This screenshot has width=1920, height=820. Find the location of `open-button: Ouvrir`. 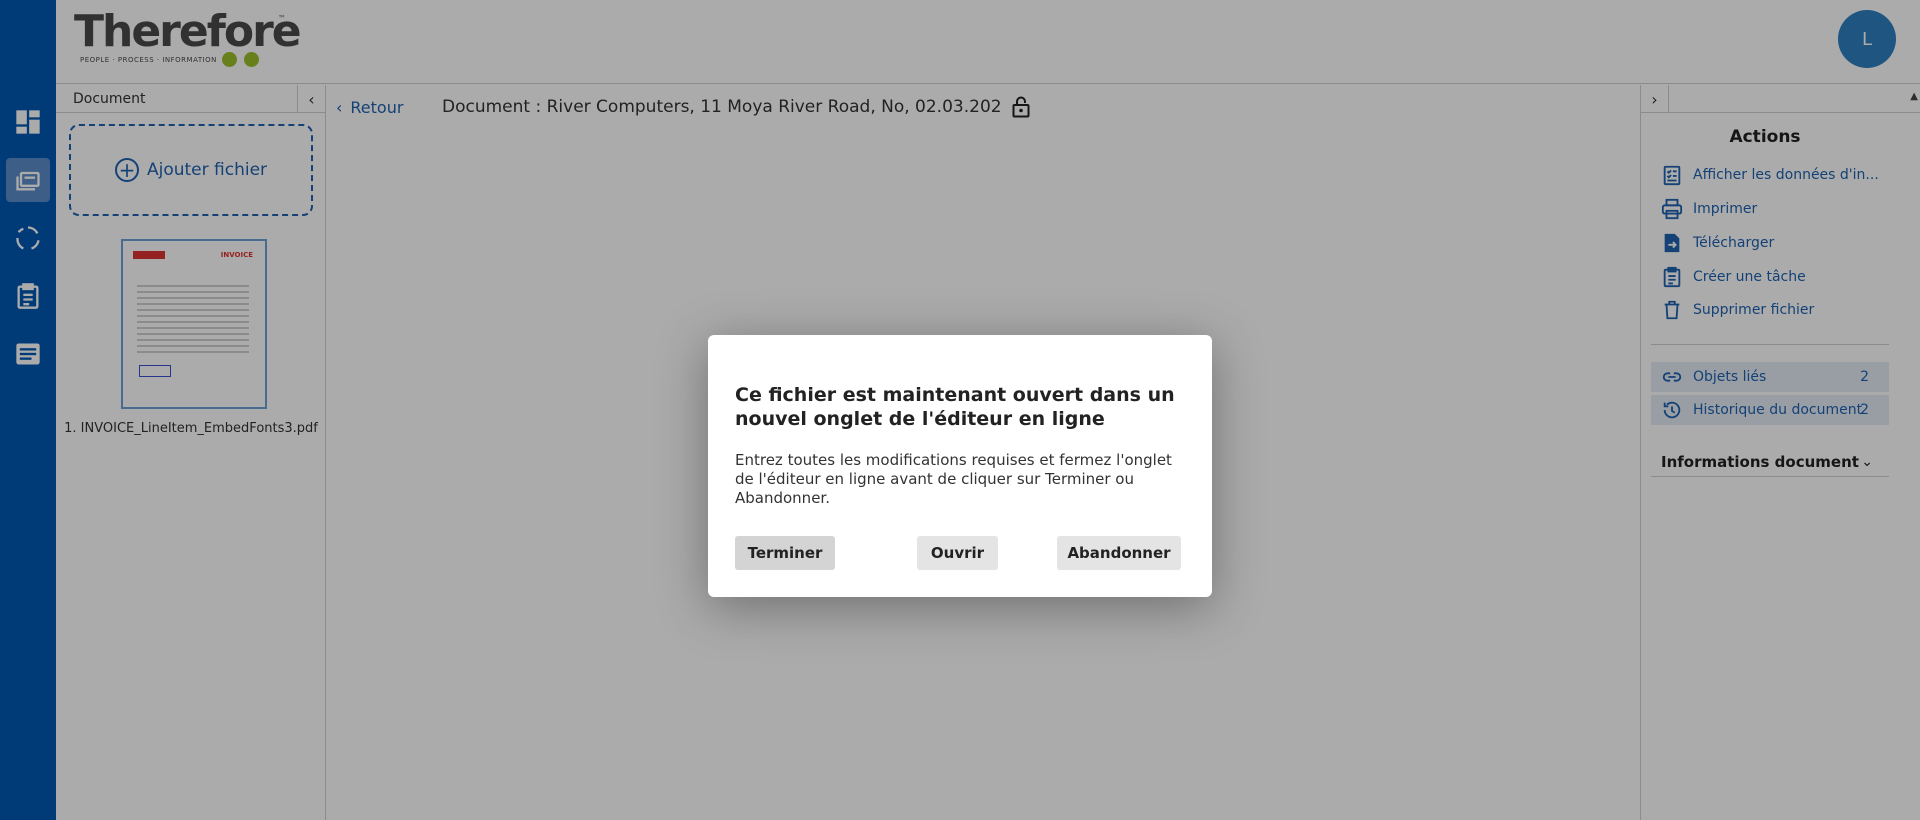

open-button: Ouvrir is located at coordinates (957, 553).